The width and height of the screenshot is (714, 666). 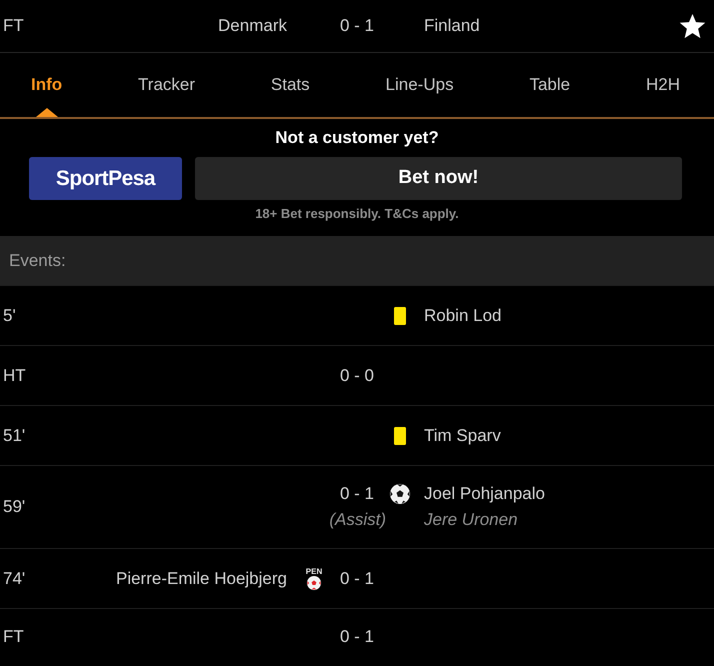 What do you see at coordinates (471, 520) in the screenshot?
I see `assist-player-name: Jere Uronen` at bounding box center [471, 520].